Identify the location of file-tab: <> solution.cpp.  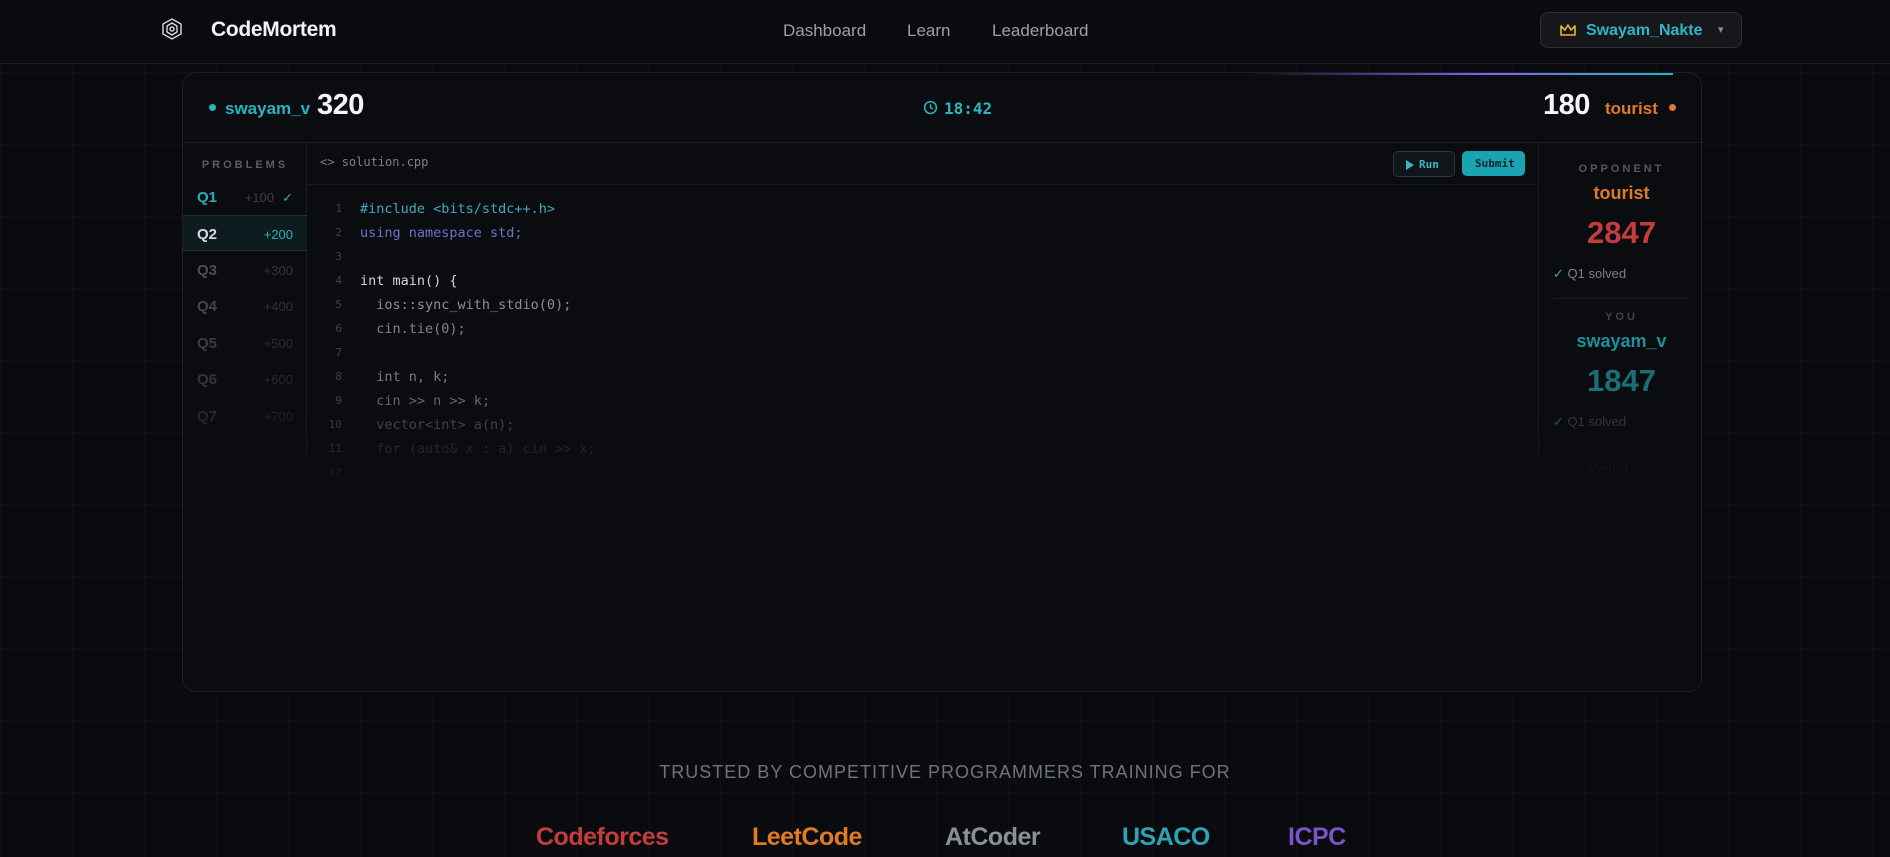
(374, 162).